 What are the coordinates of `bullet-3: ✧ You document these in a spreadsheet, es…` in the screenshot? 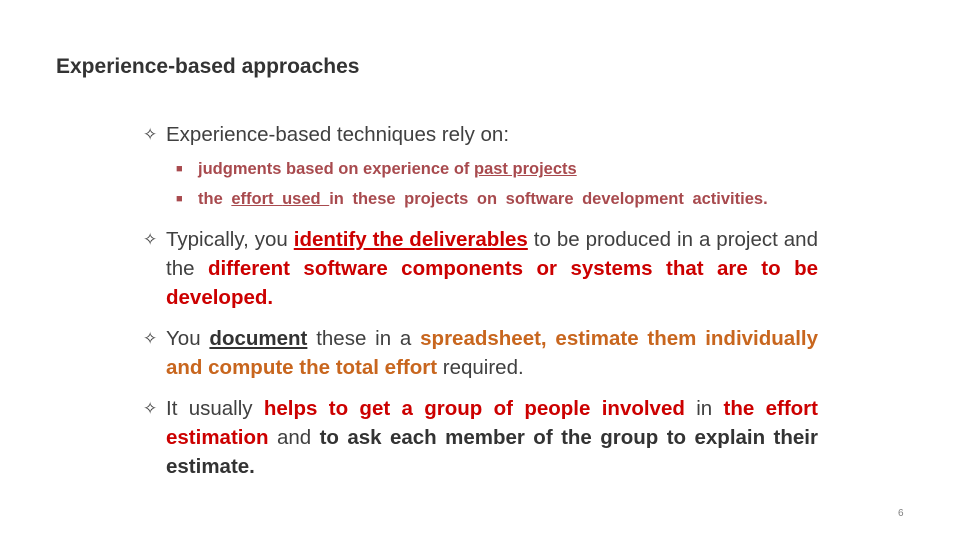 It's located at (480, 353).